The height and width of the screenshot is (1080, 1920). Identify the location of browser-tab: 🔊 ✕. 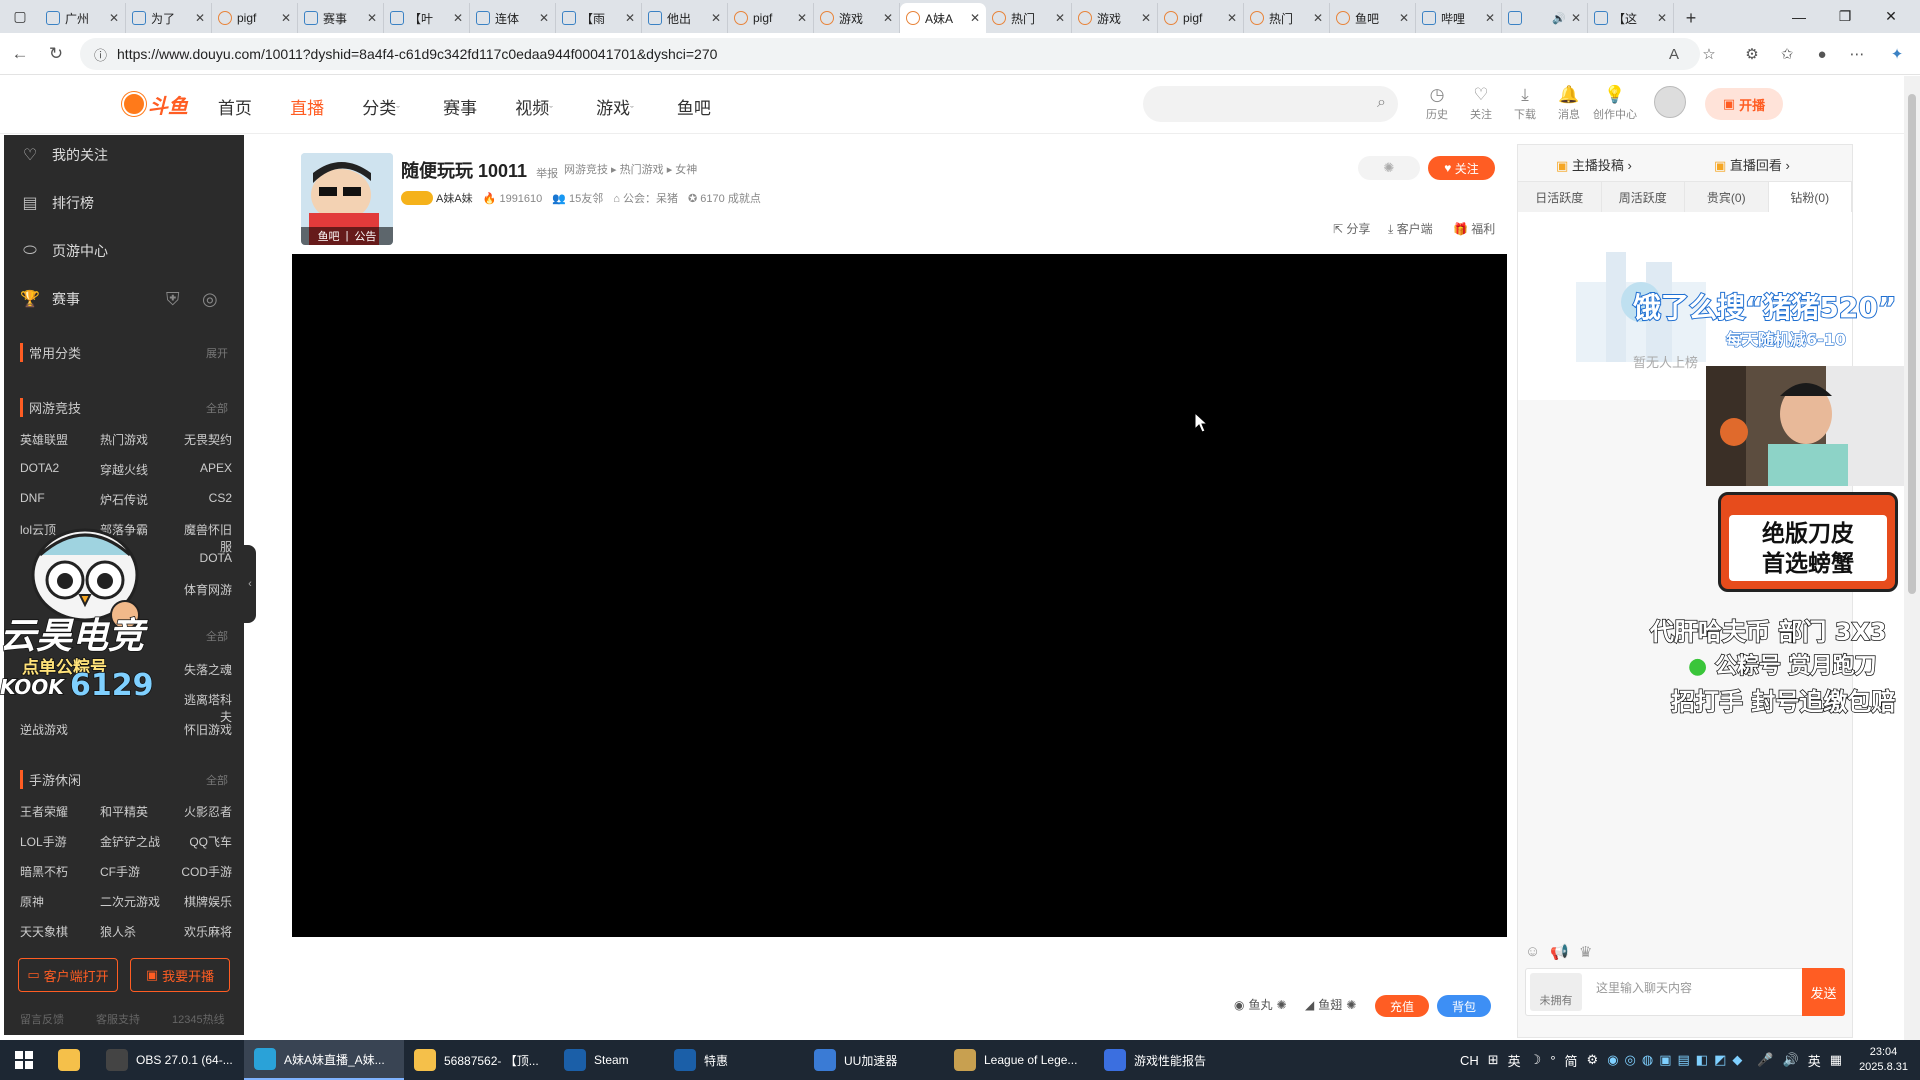
(1545, 18).